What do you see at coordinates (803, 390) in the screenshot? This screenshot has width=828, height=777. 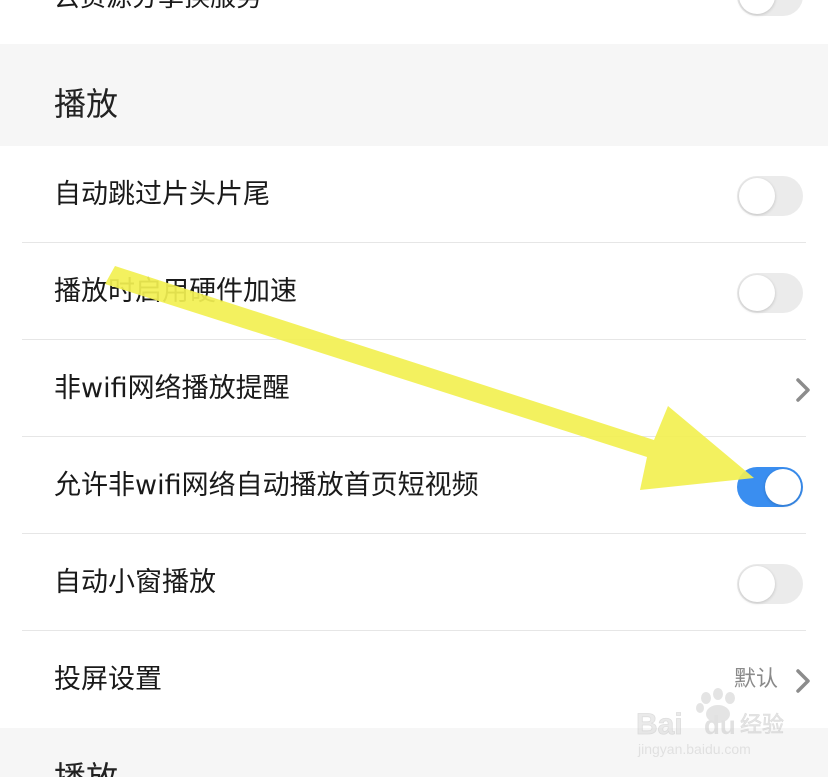 I see `chevron-right-icon` at bounding box center [803, 390].